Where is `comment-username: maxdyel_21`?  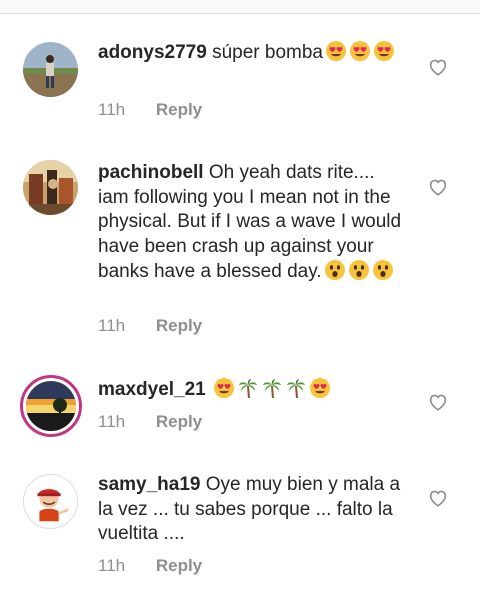
comment-username: maxdyel_21 is located at coordinates (152, 389).